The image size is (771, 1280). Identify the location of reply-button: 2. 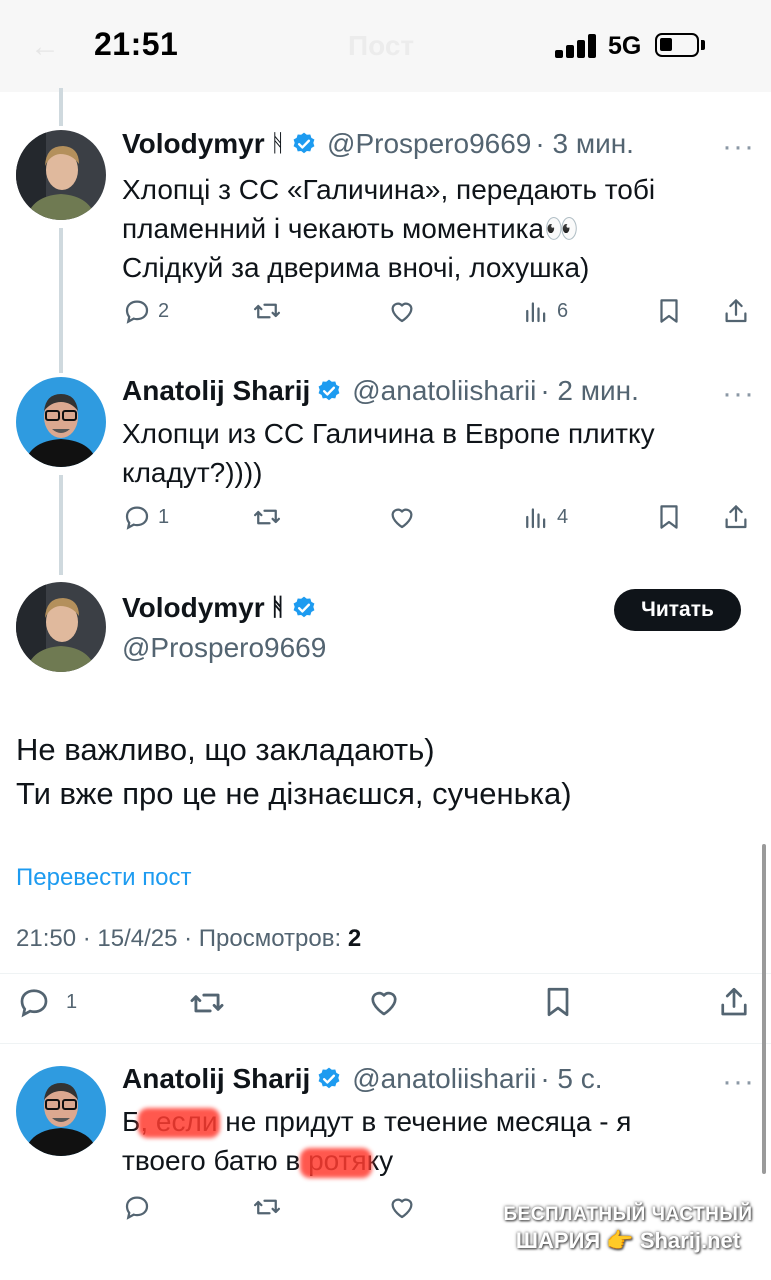
(145, 311).